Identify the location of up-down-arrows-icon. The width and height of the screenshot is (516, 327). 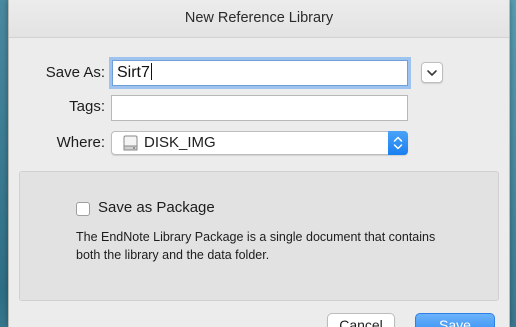
(398, 143).